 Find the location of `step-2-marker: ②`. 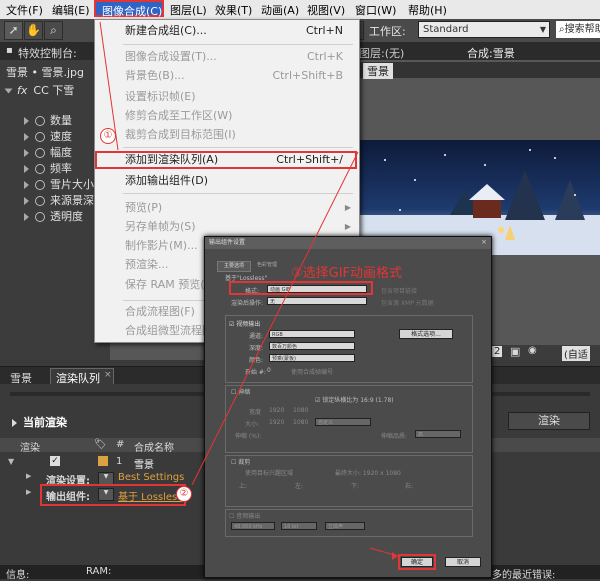

step-2-marker: ② is located at coordinates (184, 494).